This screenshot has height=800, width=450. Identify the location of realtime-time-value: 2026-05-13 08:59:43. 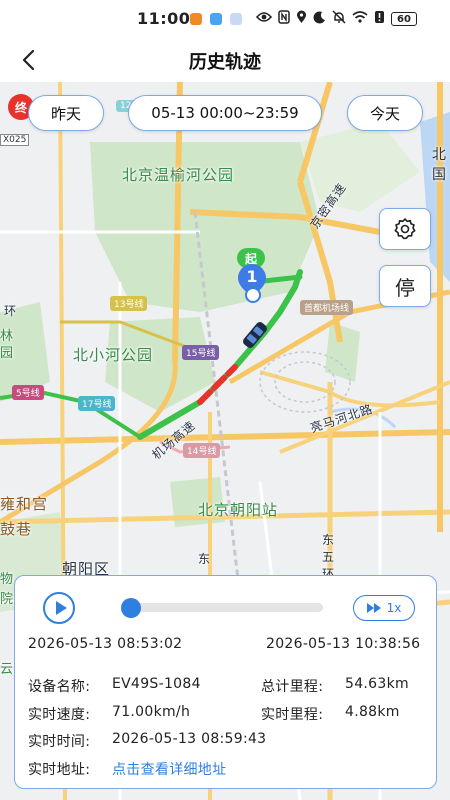
(189, 739).